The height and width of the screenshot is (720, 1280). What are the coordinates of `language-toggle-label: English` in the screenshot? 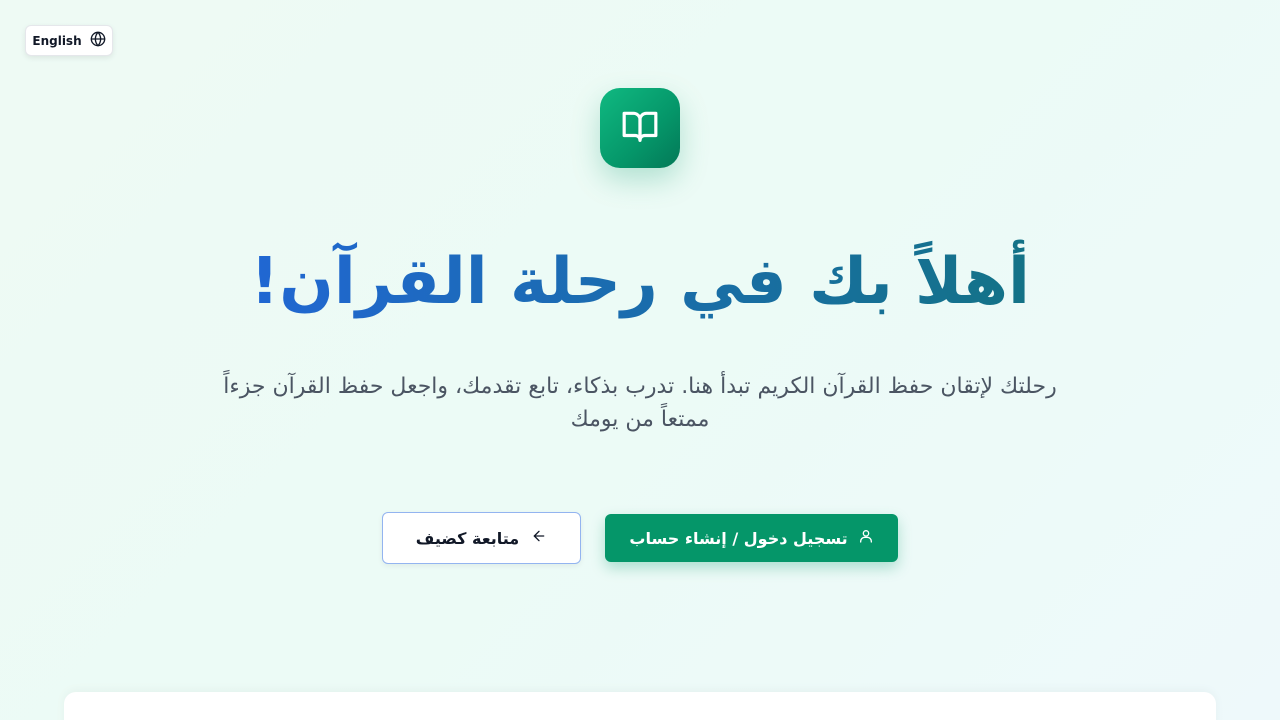 It's located at (57, 40).